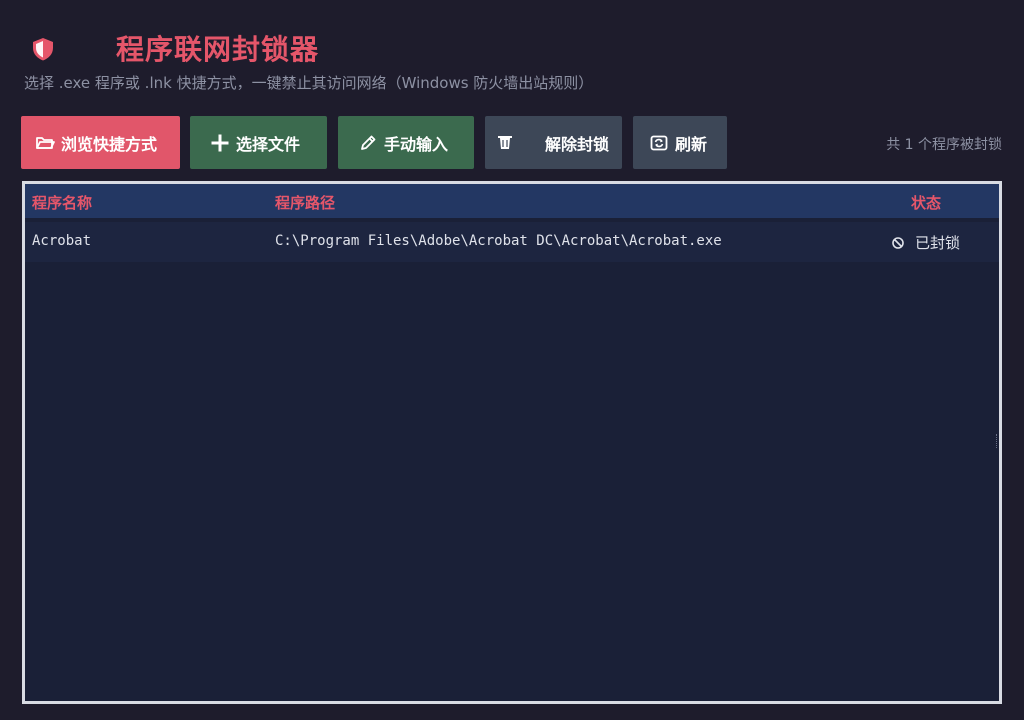 The height and width of the screenshot is (720, 1024). I want to click on select-file-button: 选择文件, so click(258, 142).